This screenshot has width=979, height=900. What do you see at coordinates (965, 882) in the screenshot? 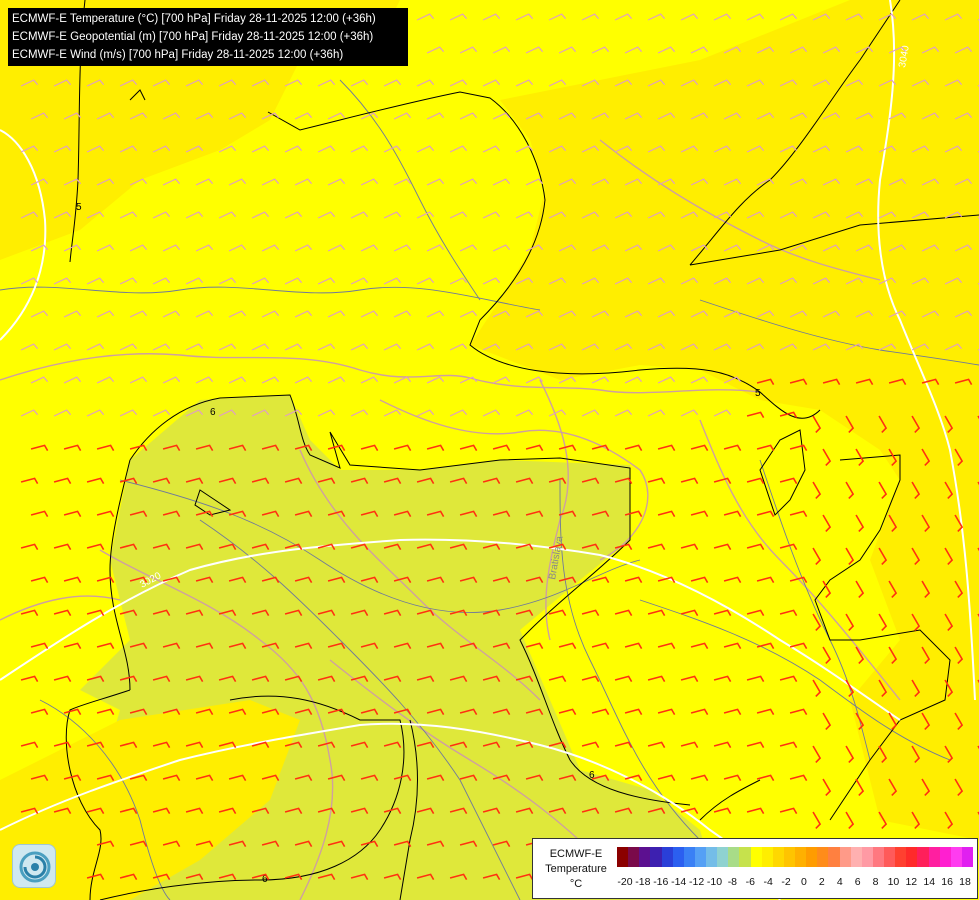
I see `legend-tick: 18` at bounding box center [965, 882].